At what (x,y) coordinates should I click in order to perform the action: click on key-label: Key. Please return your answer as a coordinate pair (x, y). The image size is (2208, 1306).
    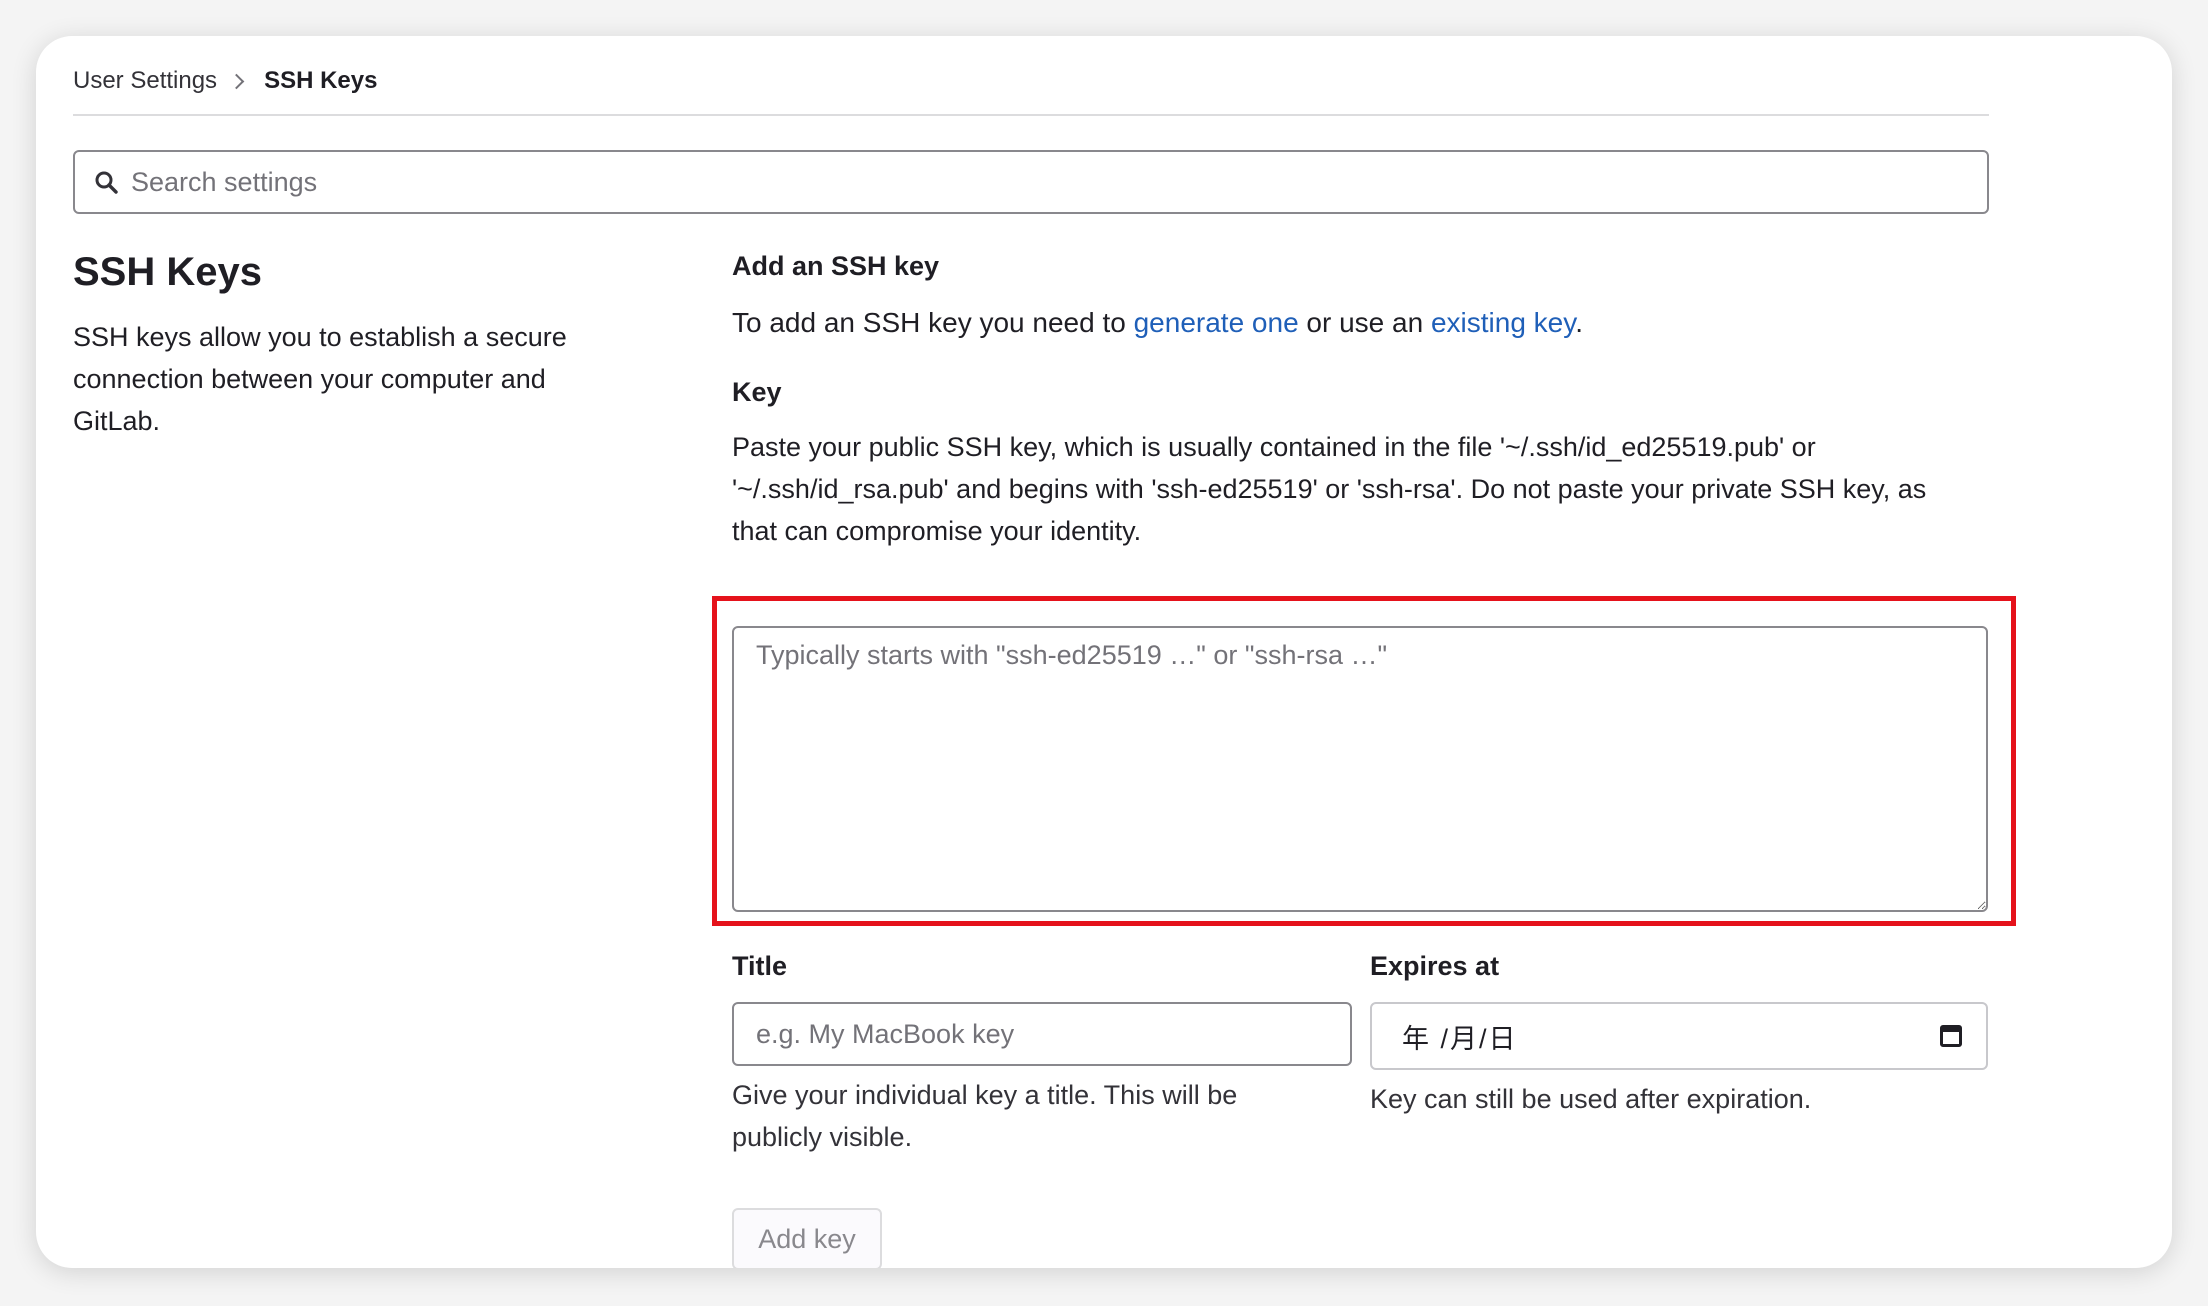
    Looking at the image, I should click on (757, 392).